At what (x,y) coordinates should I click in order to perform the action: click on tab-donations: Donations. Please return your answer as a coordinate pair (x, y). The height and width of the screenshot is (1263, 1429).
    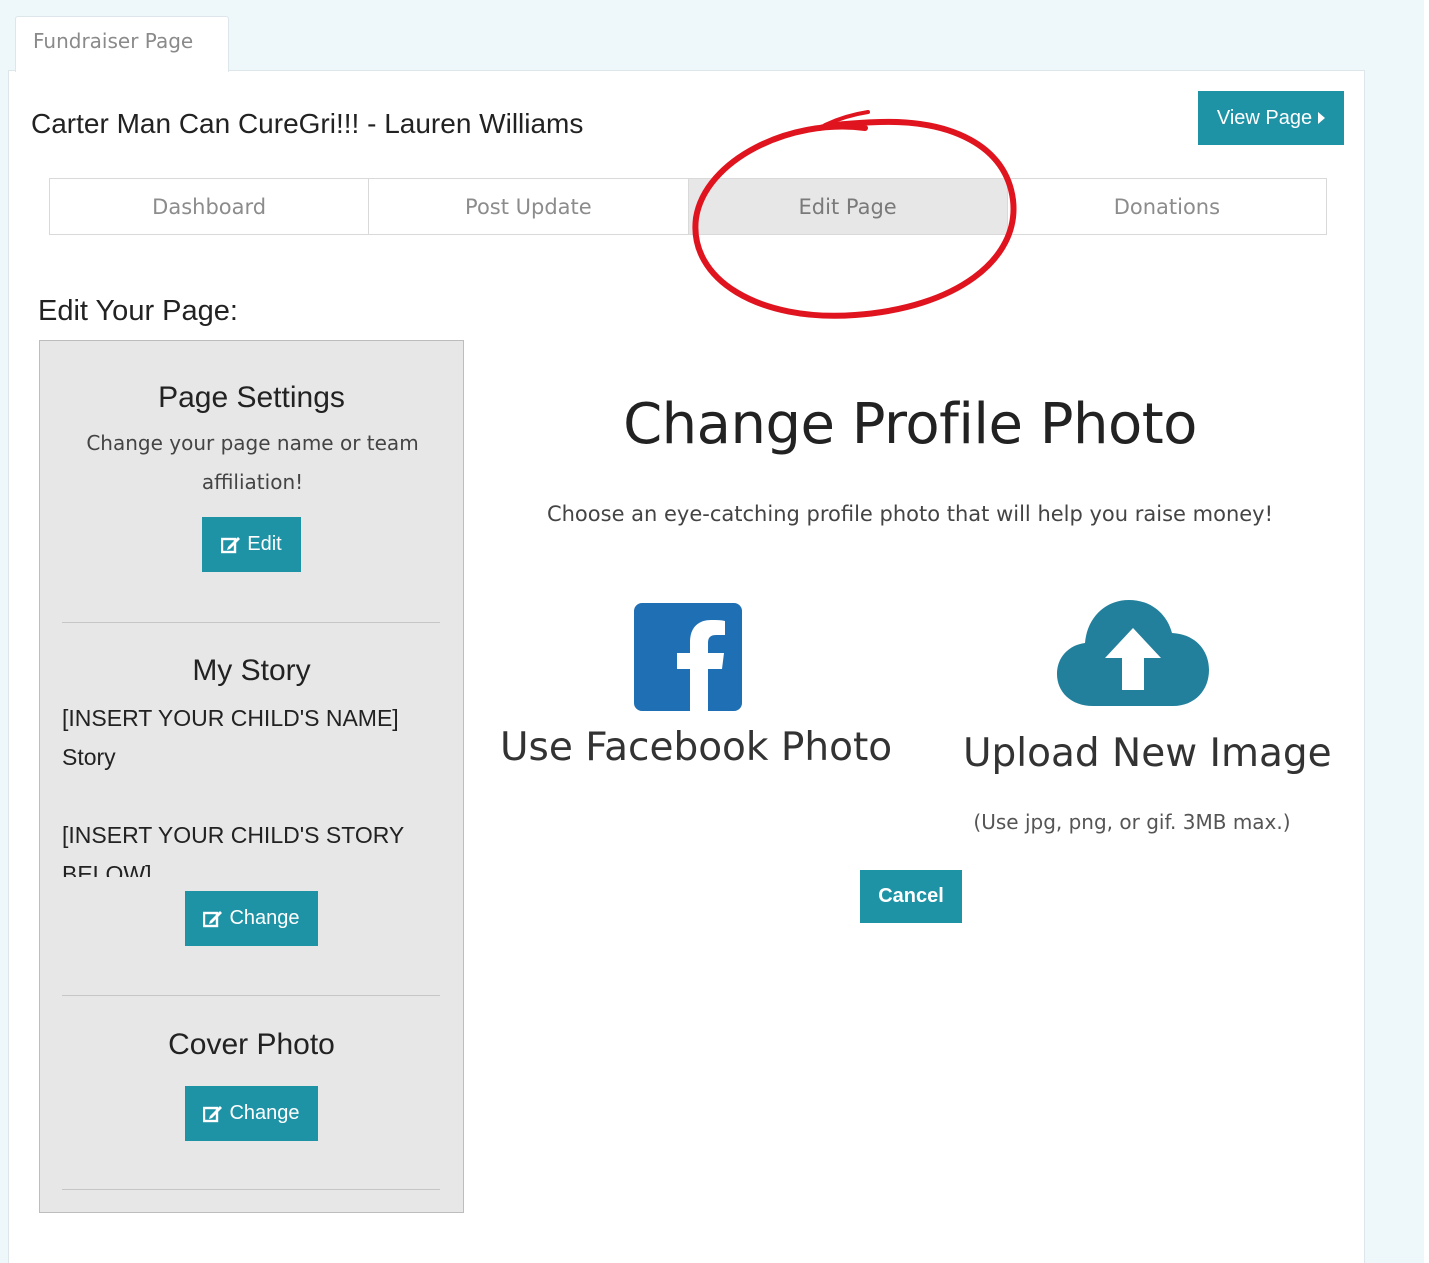
    Looking at the image, I should click on (1166, 206).